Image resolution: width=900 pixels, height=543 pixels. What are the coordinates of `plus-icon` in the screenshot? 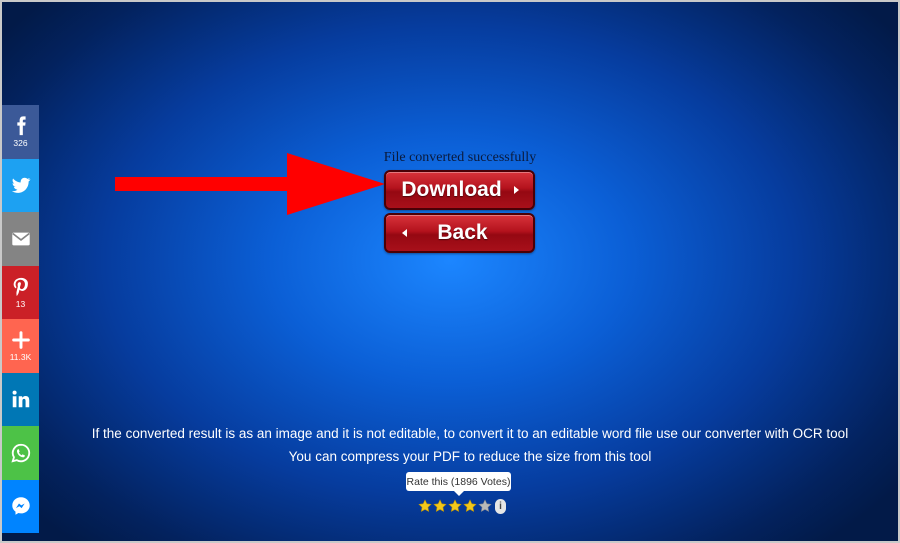 It's located at (20, 340).